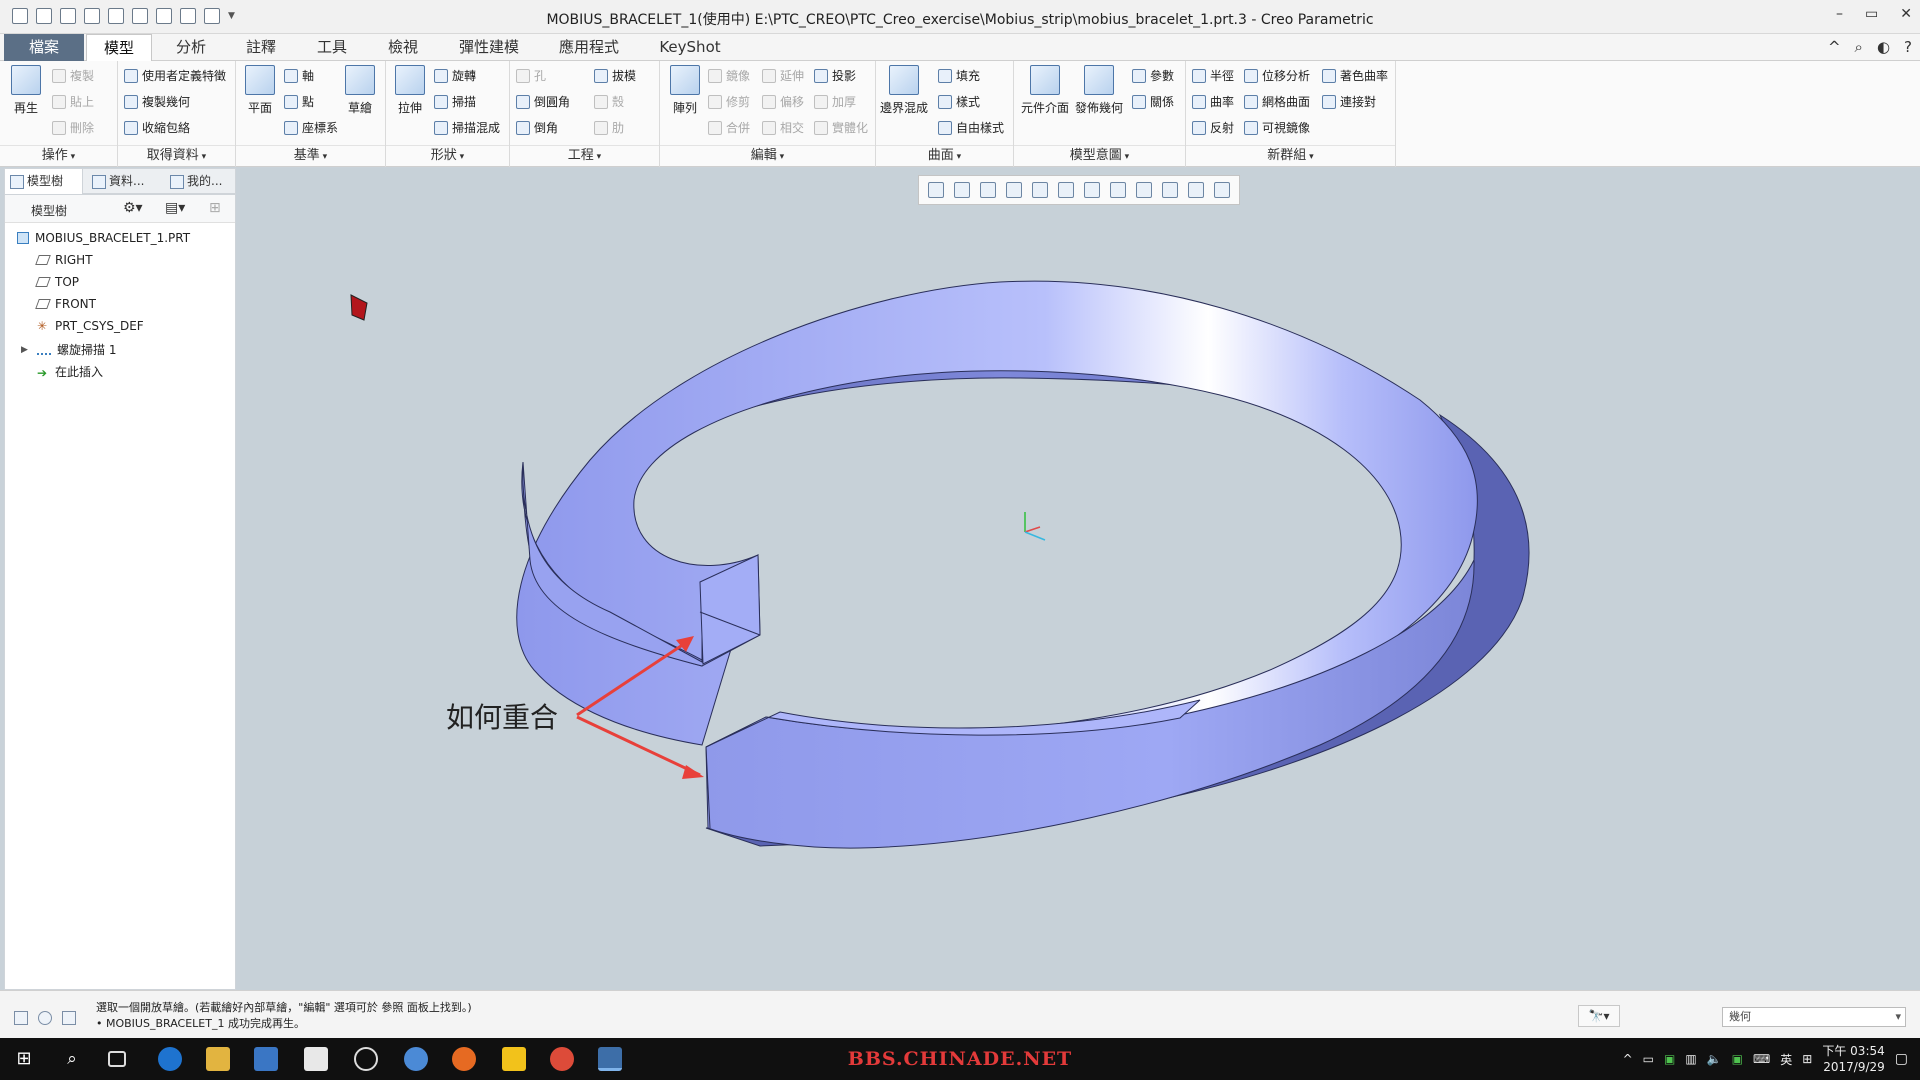  Describe the element at coordinates (57, 282) in the screenshot. I see `tree-item-top: TOP` at that location.